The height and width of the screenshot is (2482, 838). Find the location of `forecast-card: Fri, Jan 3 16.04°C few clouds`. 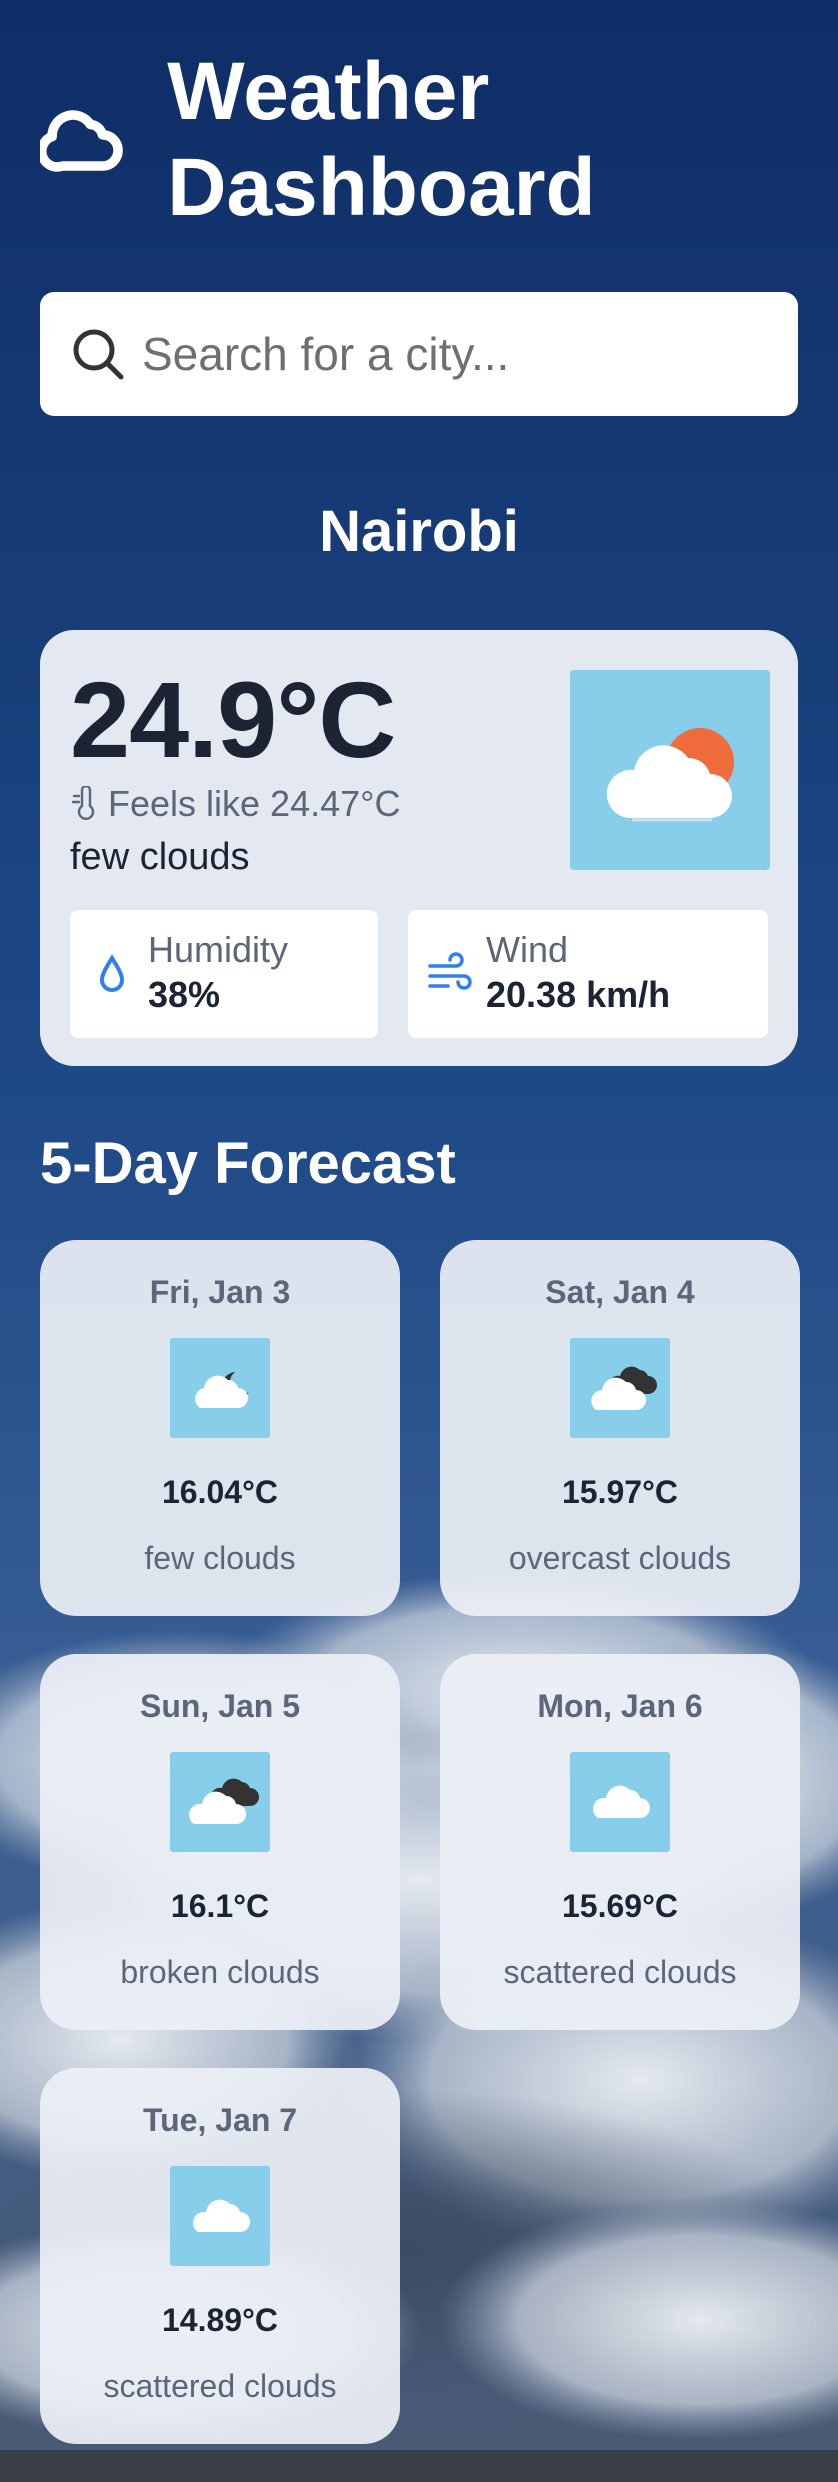

forecast-card: Fri, Jan 3 16.04°C few clouds is located at coordinates (220, 1428).